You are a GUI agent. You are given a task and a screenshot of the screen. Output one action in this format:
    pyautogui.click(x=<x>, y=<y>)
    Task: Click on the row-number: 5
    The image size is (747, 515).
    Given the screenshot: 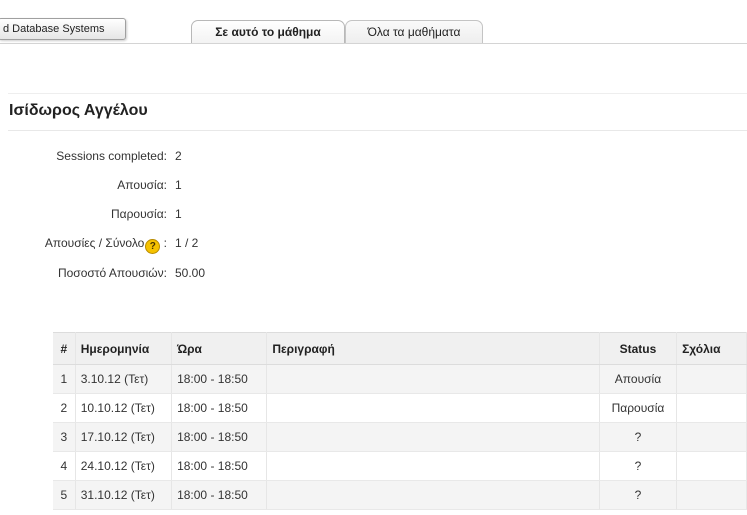 What is the action you would take?
    pyautogui.click(x=64, y=495)
    